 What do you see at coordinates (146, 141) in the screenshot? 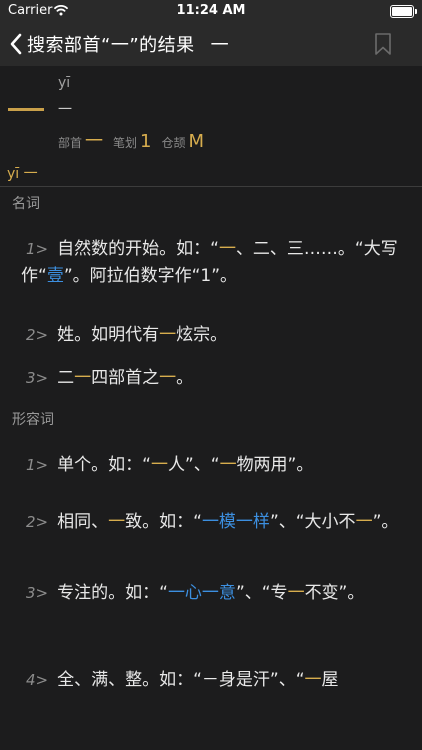
I see `strokes-value: 1` at bounding box center [146, 141].